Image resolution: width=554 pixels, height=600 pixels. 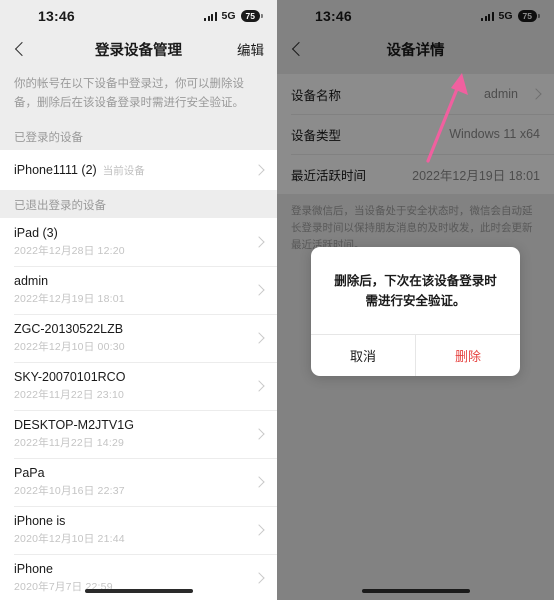 I want to click on device-name: iPad (3), so click(x=36, y=233).